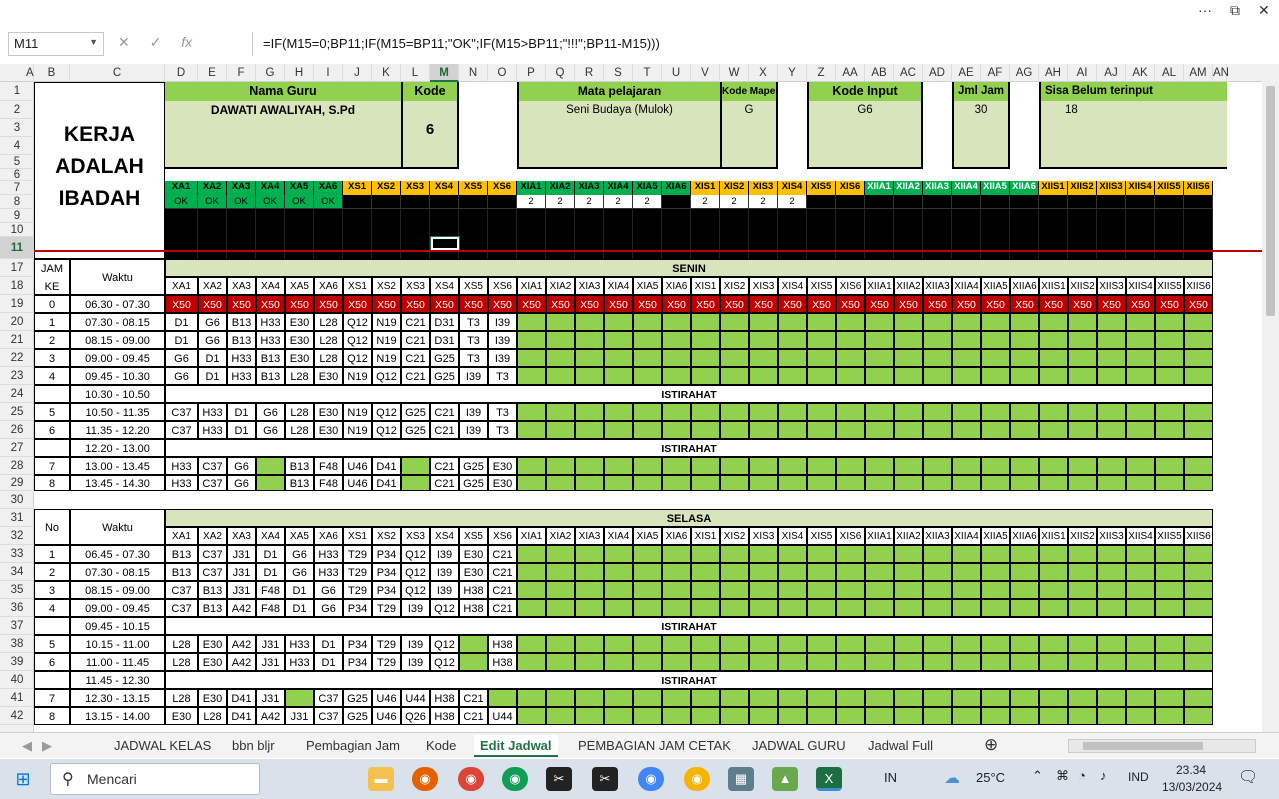 Image resolution: width=1279 pixels, height=799 pixels. I want to click on selasa-schedule-cell: D41, so click(241, 698).